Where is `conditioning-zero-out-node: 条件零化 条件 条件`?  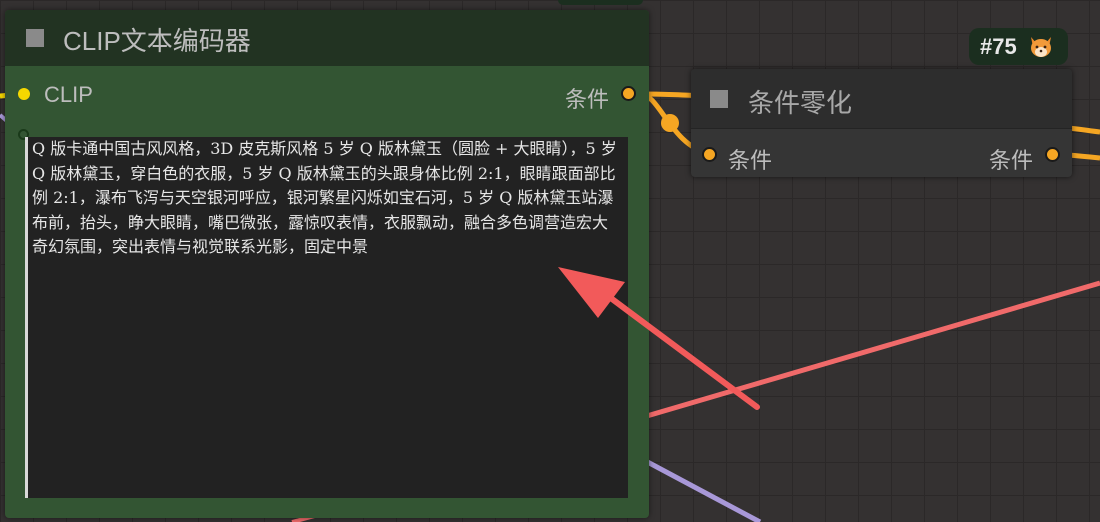
conditioning-zero-out-node: 条件零化 条件 条件 is located at coordinates (881, 123).